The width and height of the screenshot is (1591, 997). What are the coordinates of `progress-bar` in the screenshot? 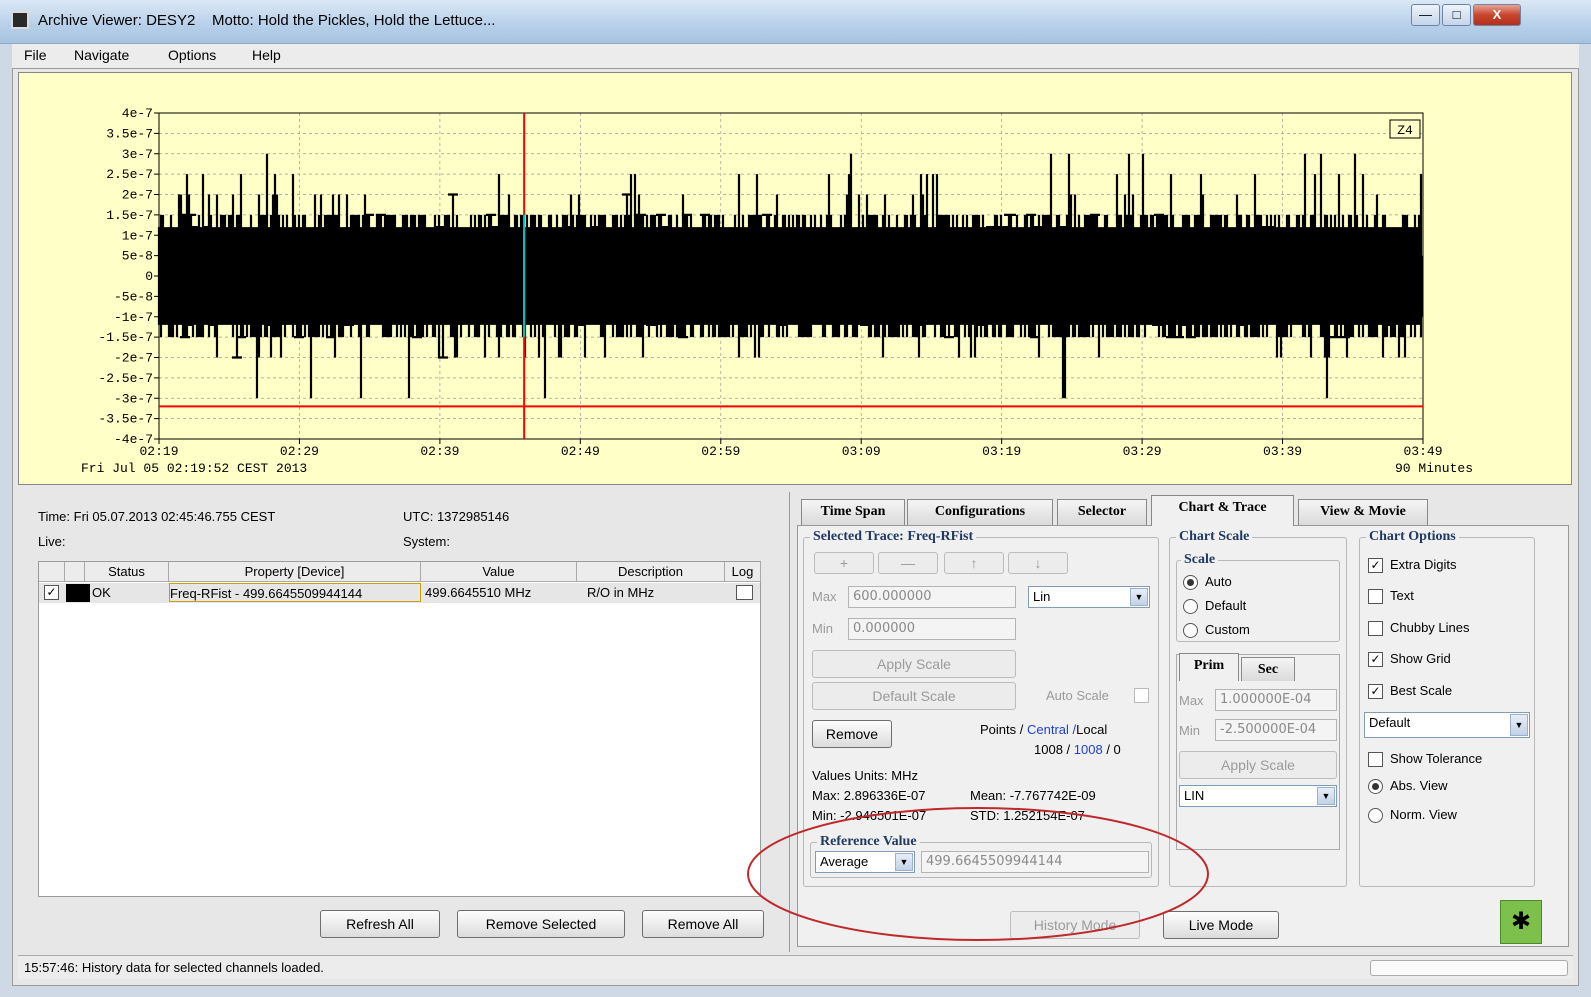 It's located at (1469, 968).